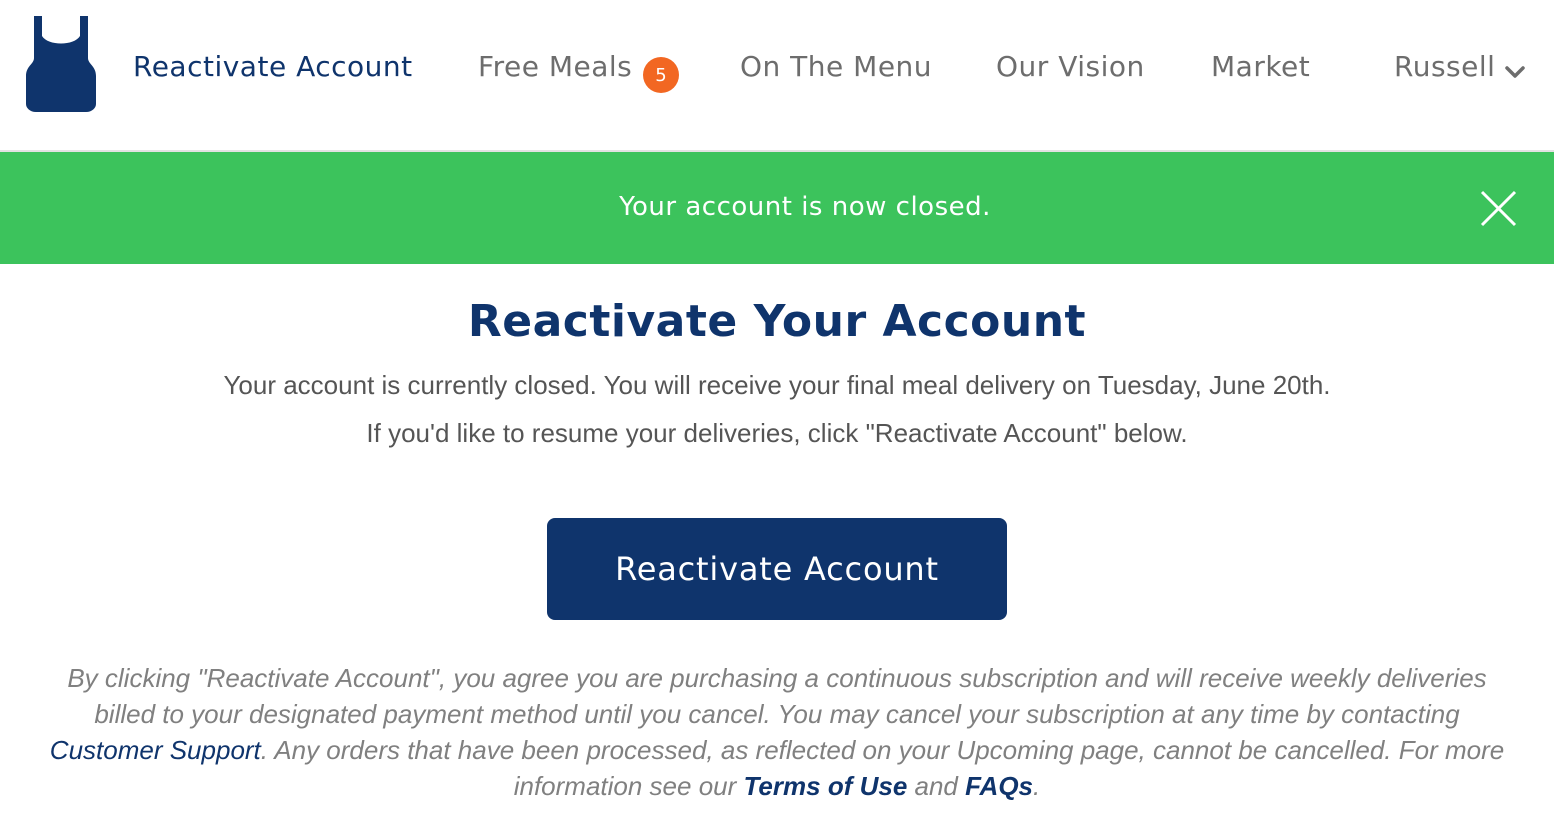 This screenshot has width=1554, height=824. What do you see at coordinates (999, 786) in the screenshot?
I see `faqs-link: FAQs` at bounding box center [999, 786].